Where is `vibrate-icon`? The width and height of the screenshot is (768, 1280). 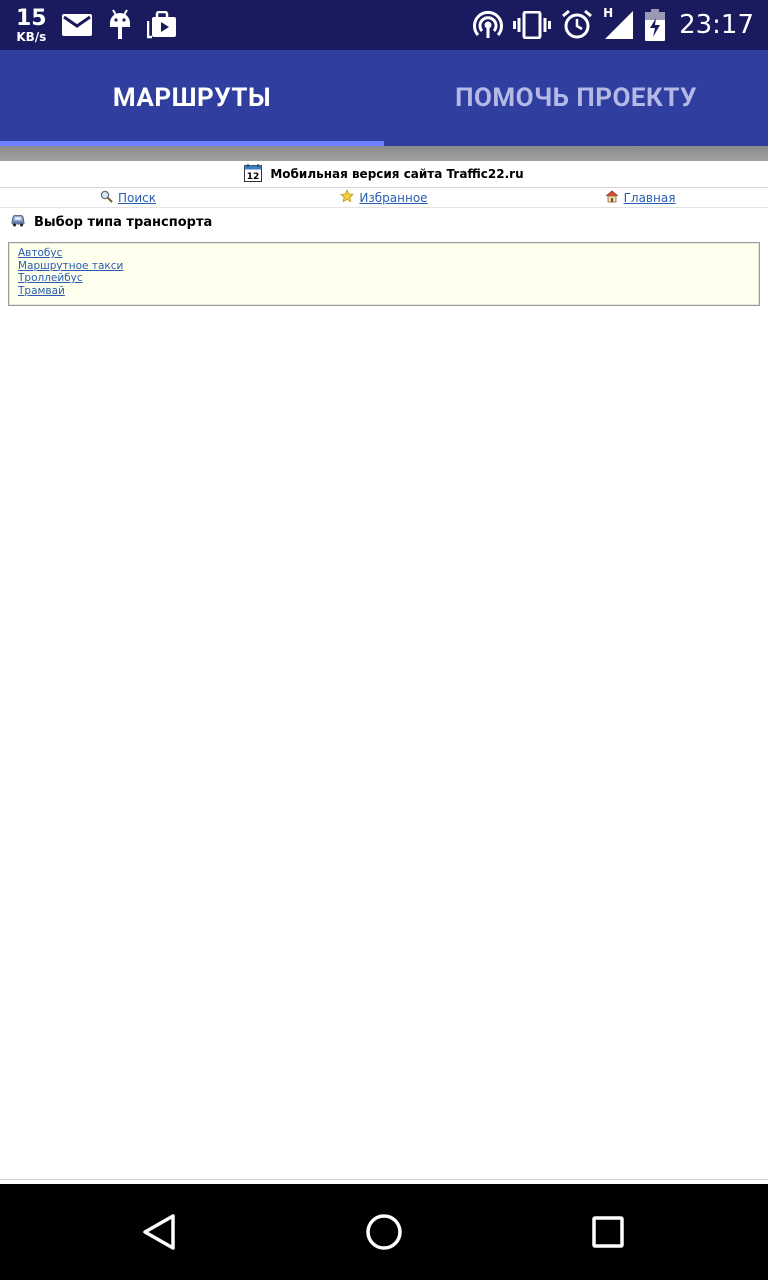 vibrate-icon is located at coordinates (532, 25).